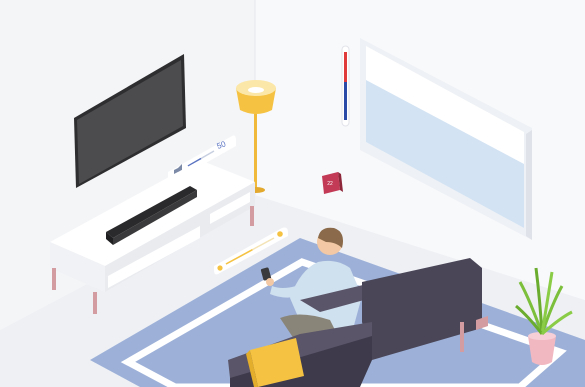 The image size is (585, 387). I want to click on sun-icon, so click(280, 234).